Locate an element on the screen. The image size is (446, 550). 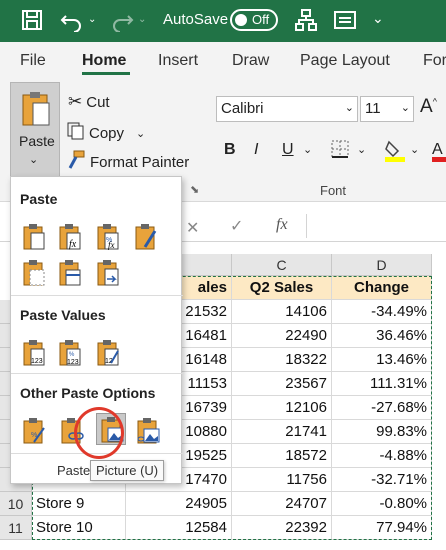
fill-color-icon is located at coordinates (395, 152).